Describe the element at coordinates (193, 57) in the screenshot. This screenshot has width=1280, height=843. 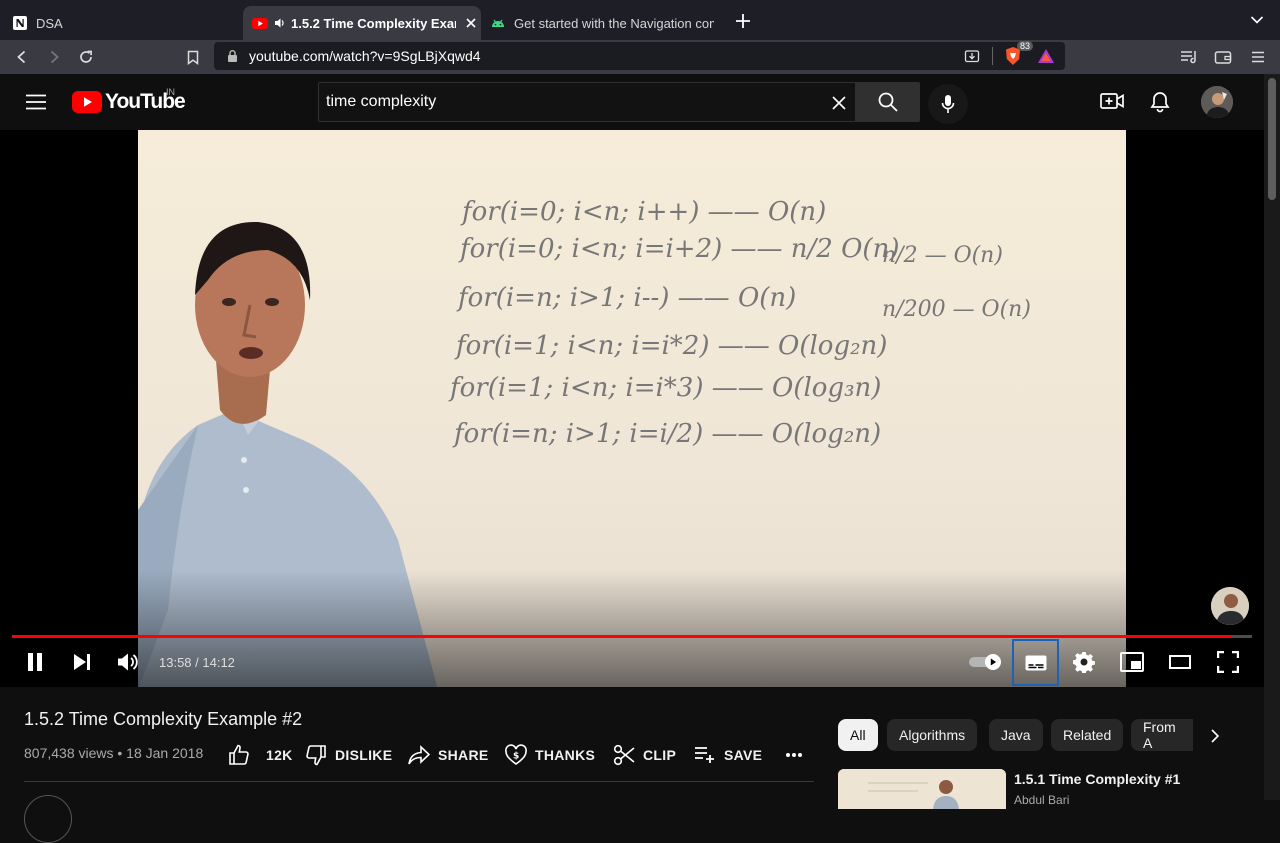
I see `bookmark-icon` at that location.